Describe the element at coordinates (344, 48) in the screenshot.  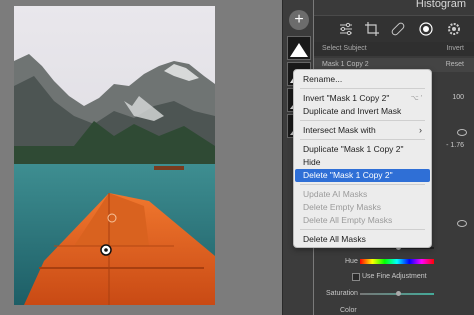
I see `select-subject-label: Select Subject` at that location.